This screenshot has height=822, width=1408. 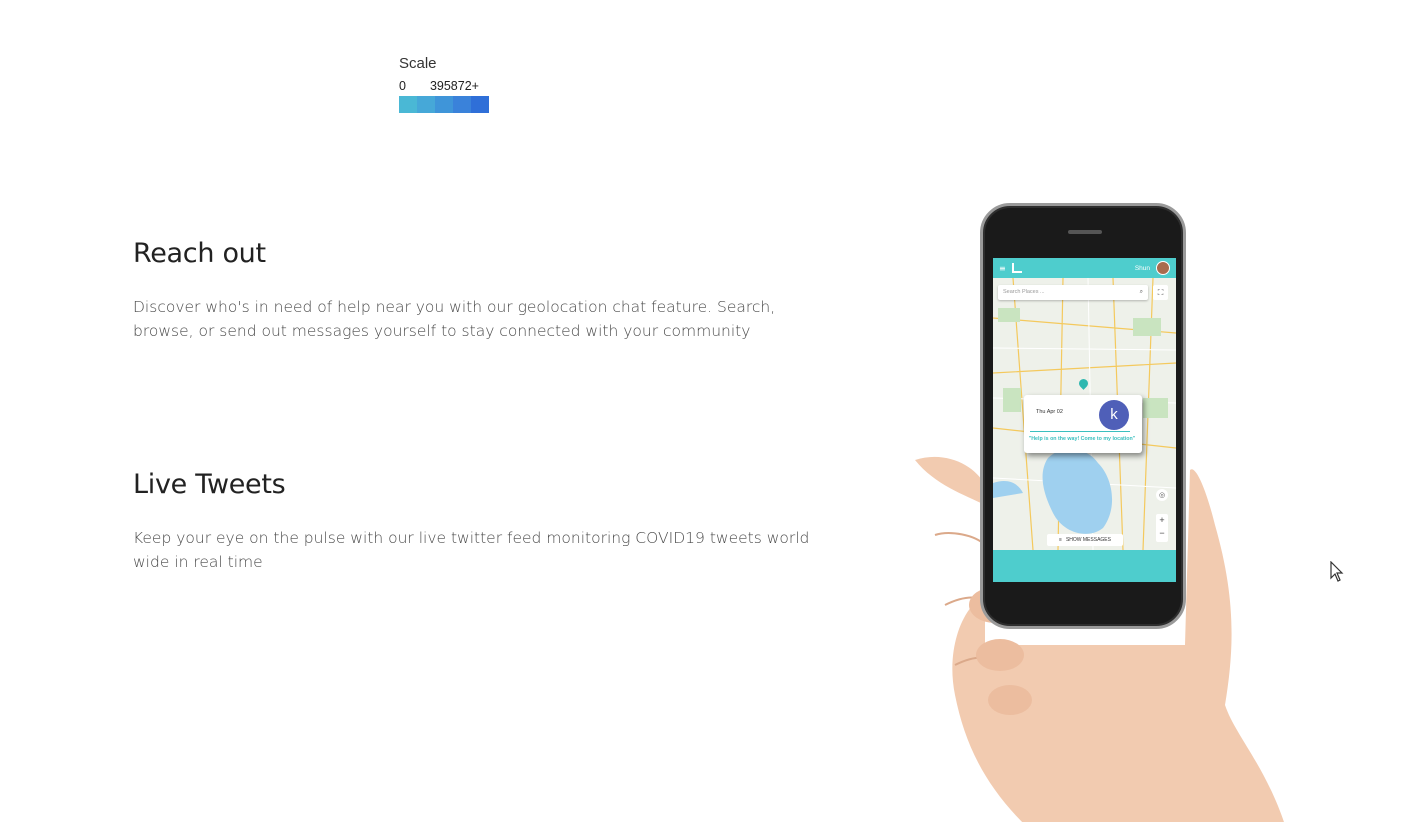 I want to click on popup-date: Thu Apr 02, so click(x=1049, y=412).